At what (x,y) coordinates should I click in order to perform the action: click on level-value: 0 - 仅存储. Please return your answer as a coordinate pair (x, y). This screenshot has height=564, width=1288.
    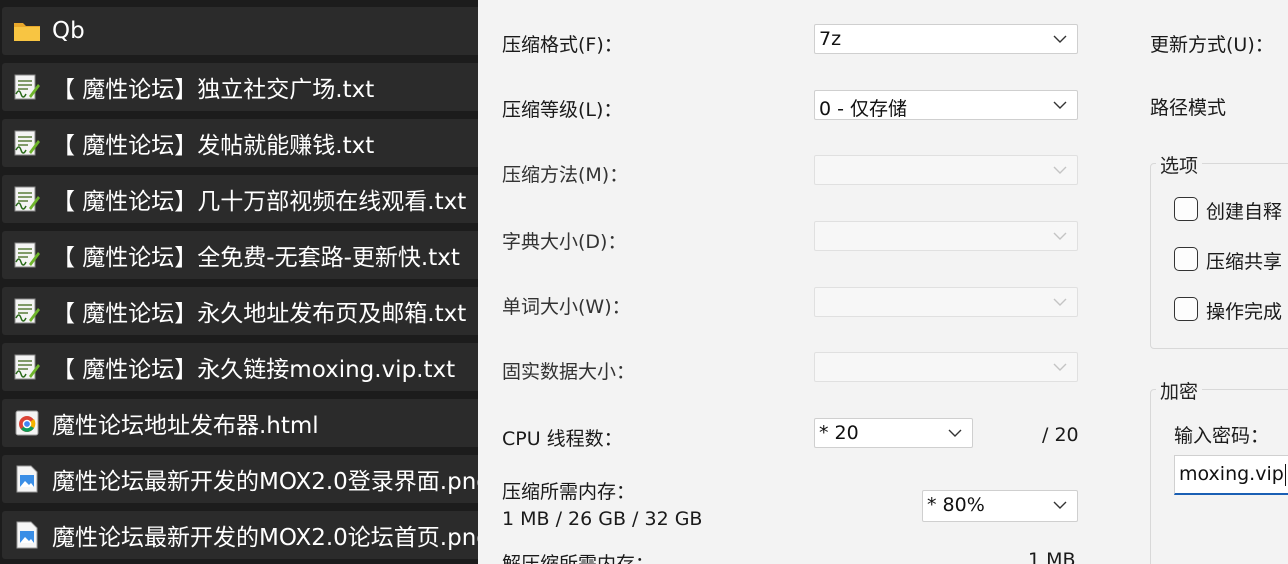
    Looking at the image, I should click on (863, 109).